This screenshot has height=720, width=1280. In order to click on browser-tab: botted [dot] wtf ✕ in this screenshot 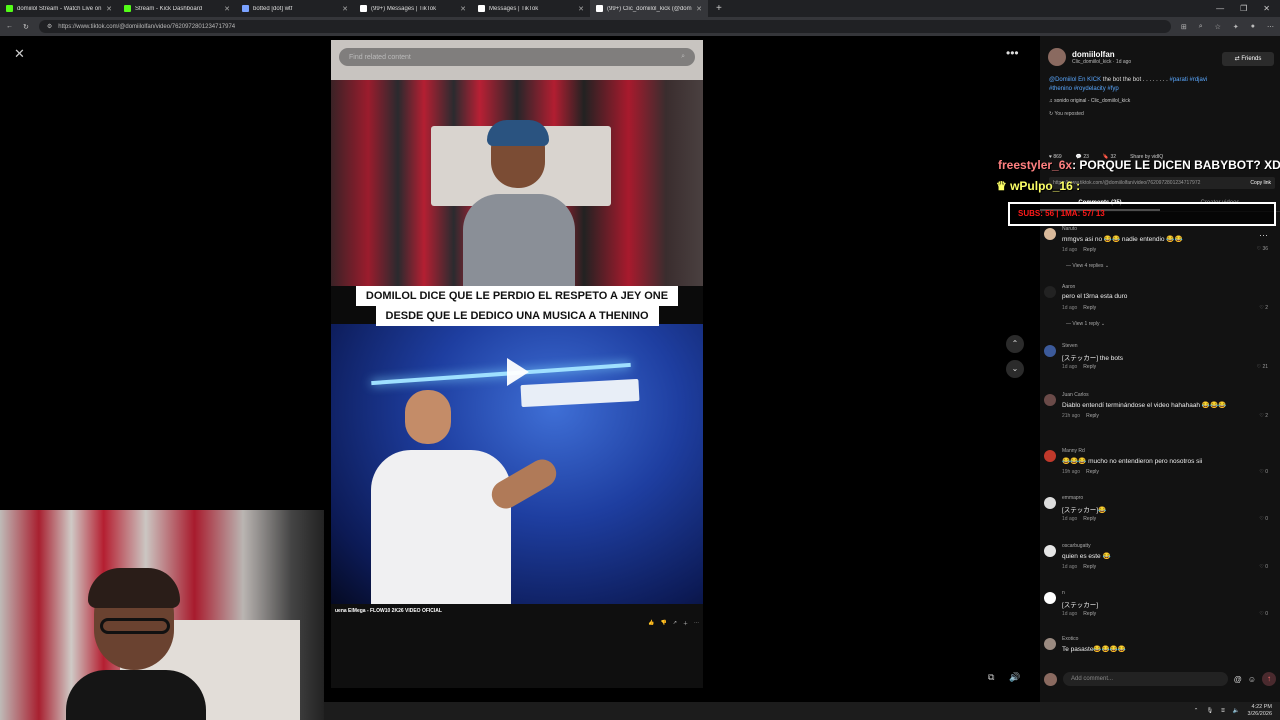, I will do `click(295, 8)`.